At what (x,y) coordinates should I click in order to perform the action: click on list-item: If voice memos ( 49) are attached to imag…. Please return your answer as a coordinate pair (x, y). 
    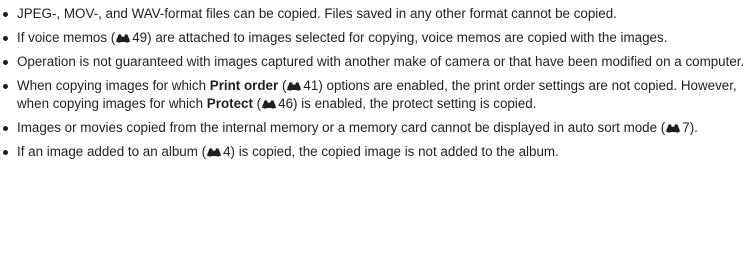
    Looking at the image, I should click on (374, 38).